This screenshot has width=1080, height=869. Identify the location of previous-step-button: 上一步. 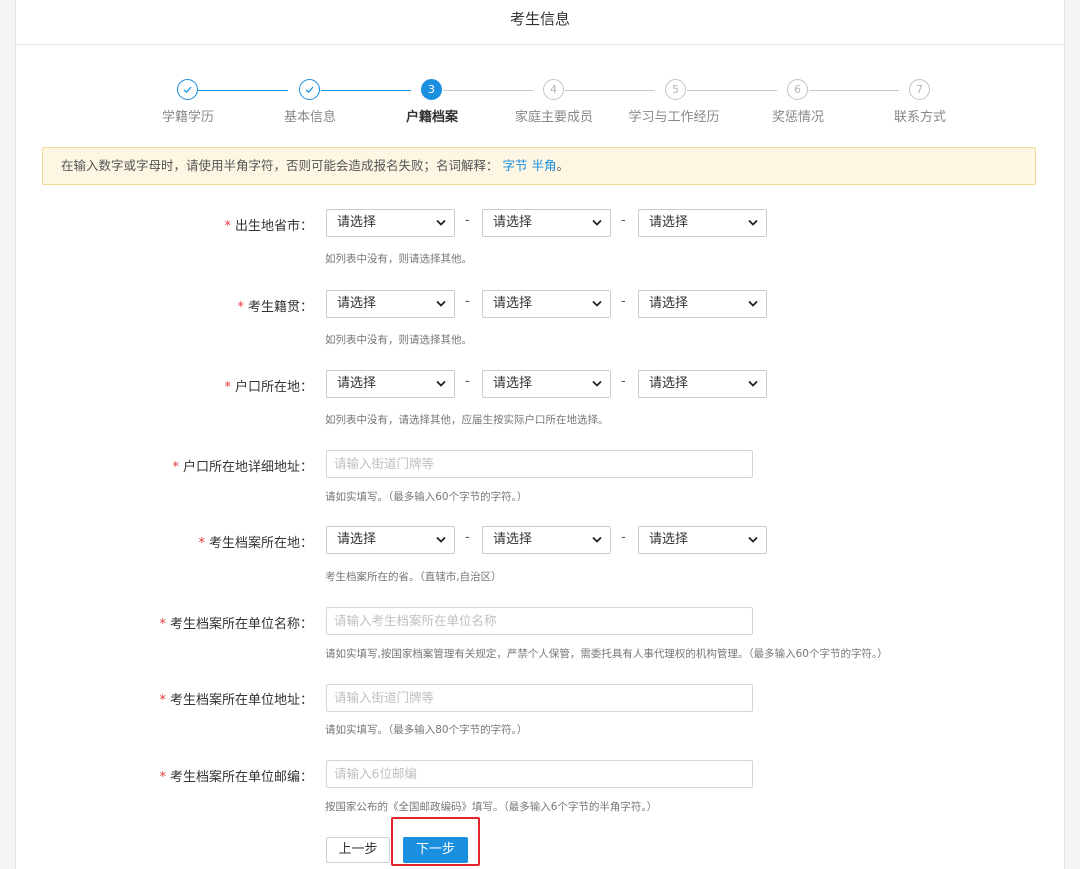
(358, 850).